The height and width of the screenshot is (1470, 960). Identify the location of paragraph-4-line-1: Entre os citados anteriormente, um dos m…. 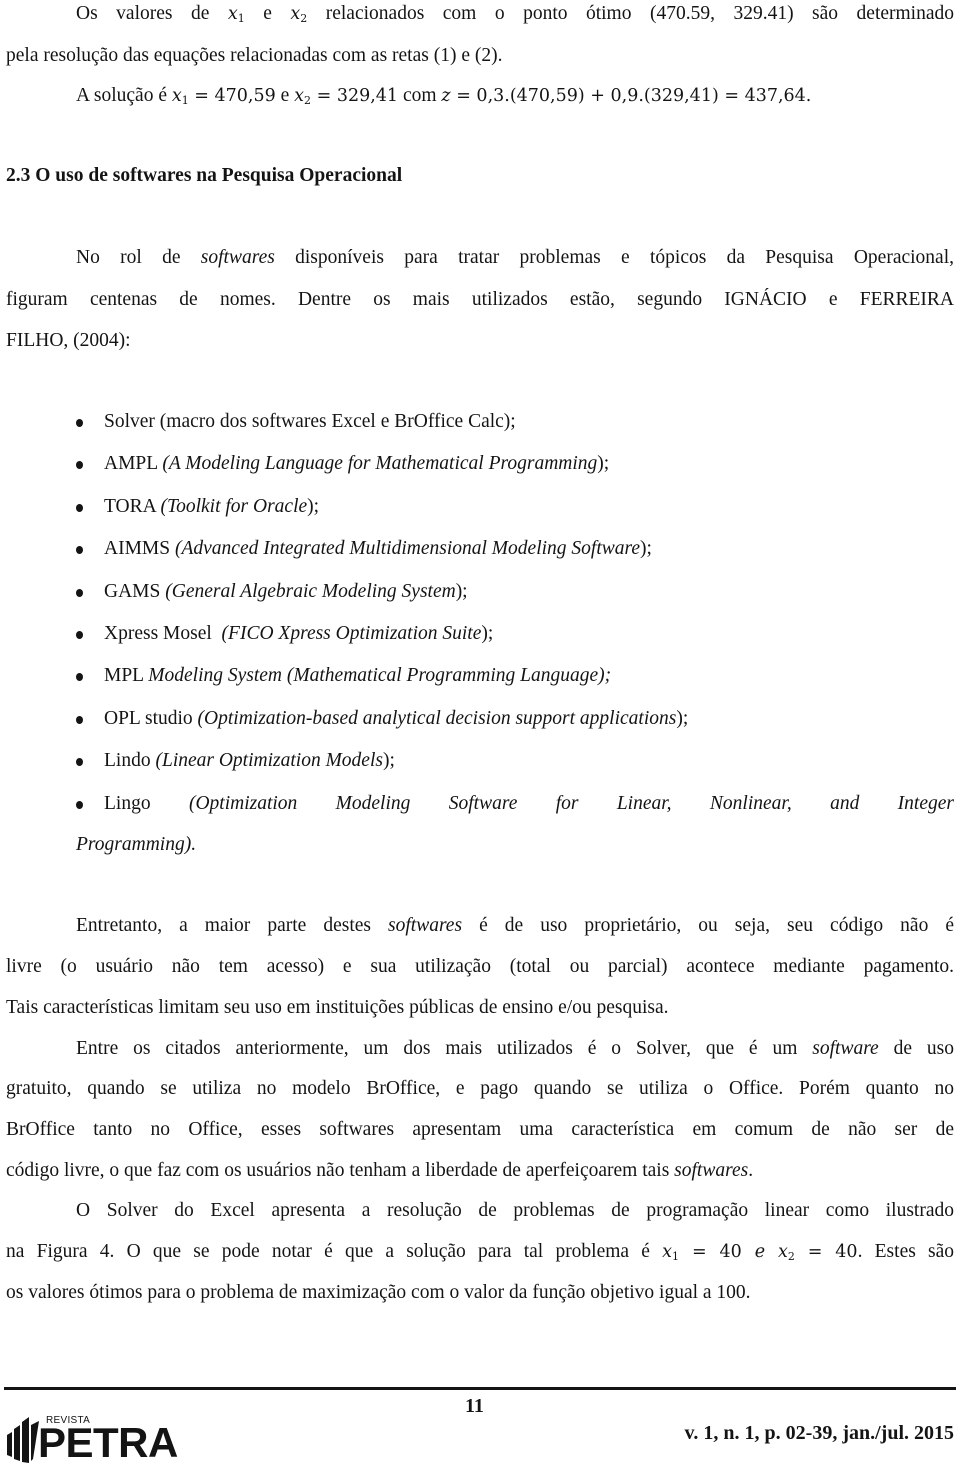
(515, 1049).